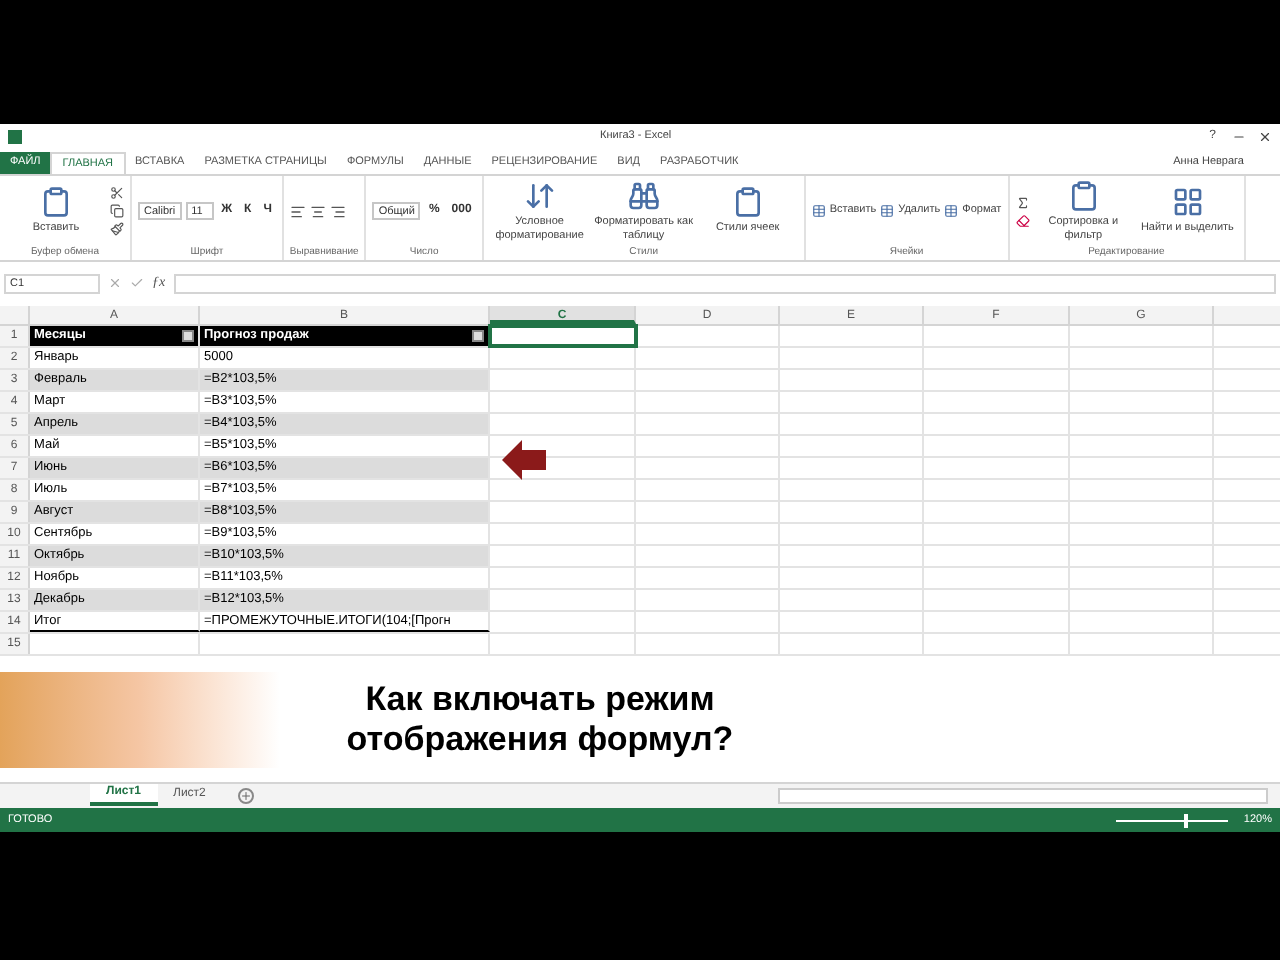  Describe the element at coordinates (245, 796) in the screenshot. I see `add-sheet-icon` at that location.